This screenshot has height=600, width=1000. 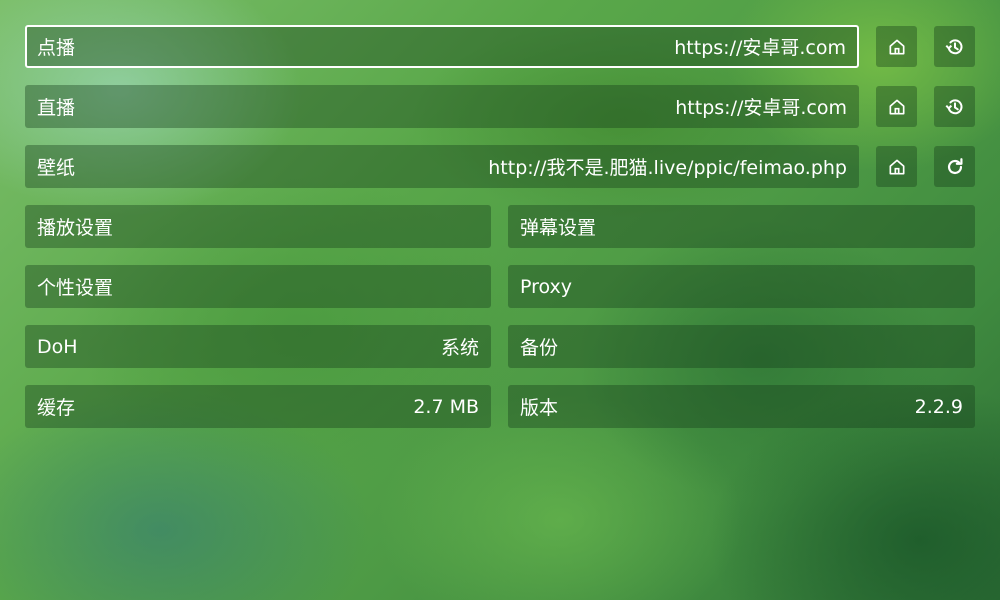 What do you see at coordinates (442, 166) in the screenshot?
I see `wallpaper-source-row: 壁纸 http://我不是.肥猫.live/ppic/feimao.php` at bounding box center [442, 166].